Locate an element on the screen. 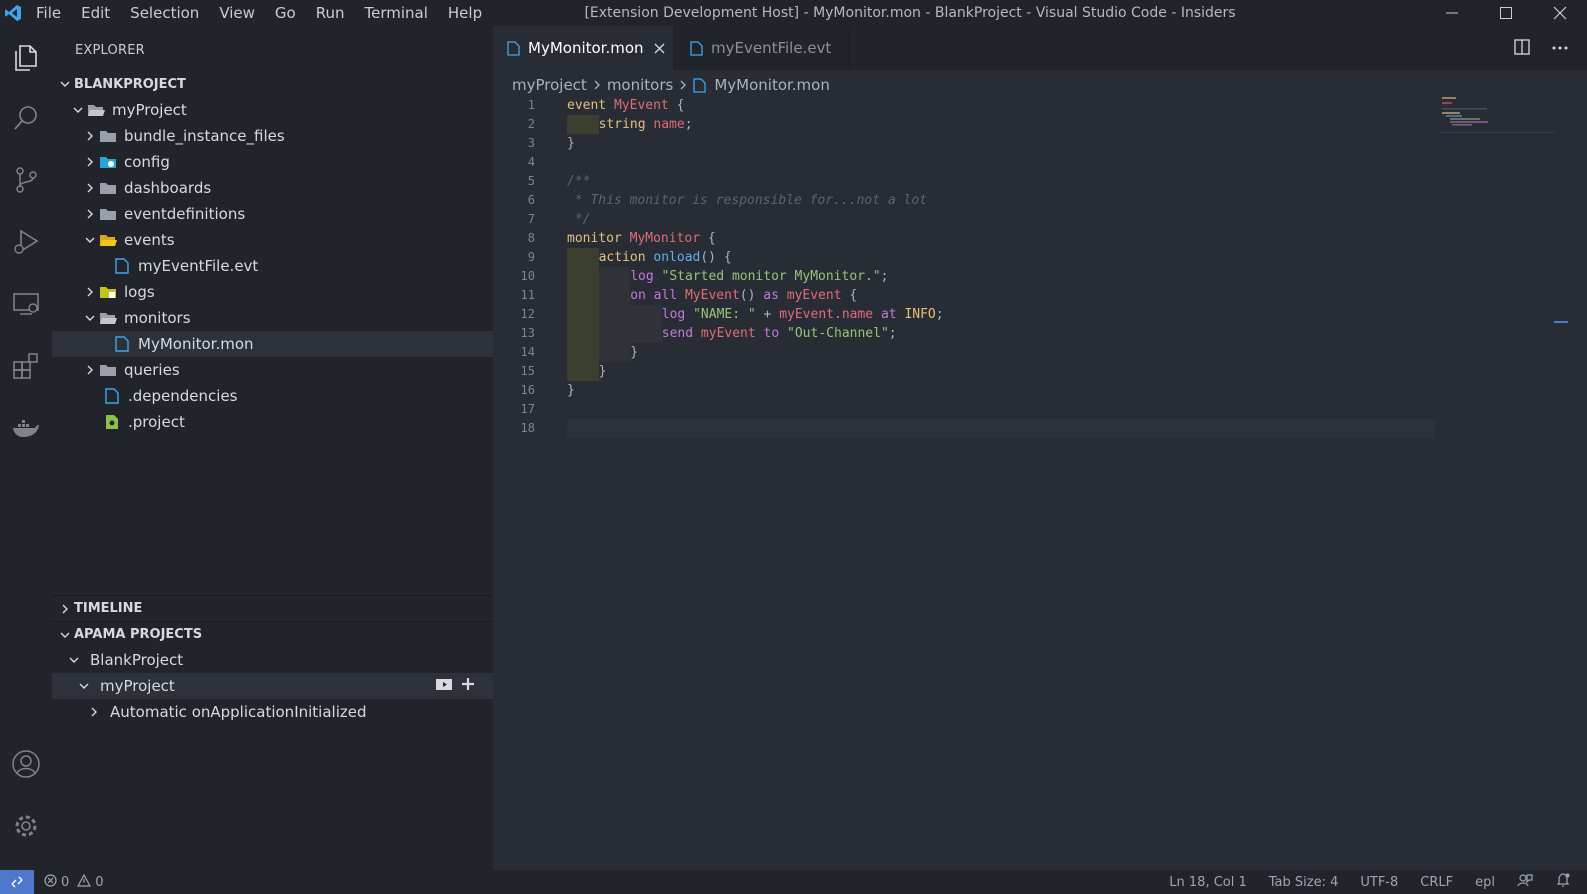 The image size is (1587, 894). tree-item-label: MyMonitor.mon is located at coordinates (196, 344).